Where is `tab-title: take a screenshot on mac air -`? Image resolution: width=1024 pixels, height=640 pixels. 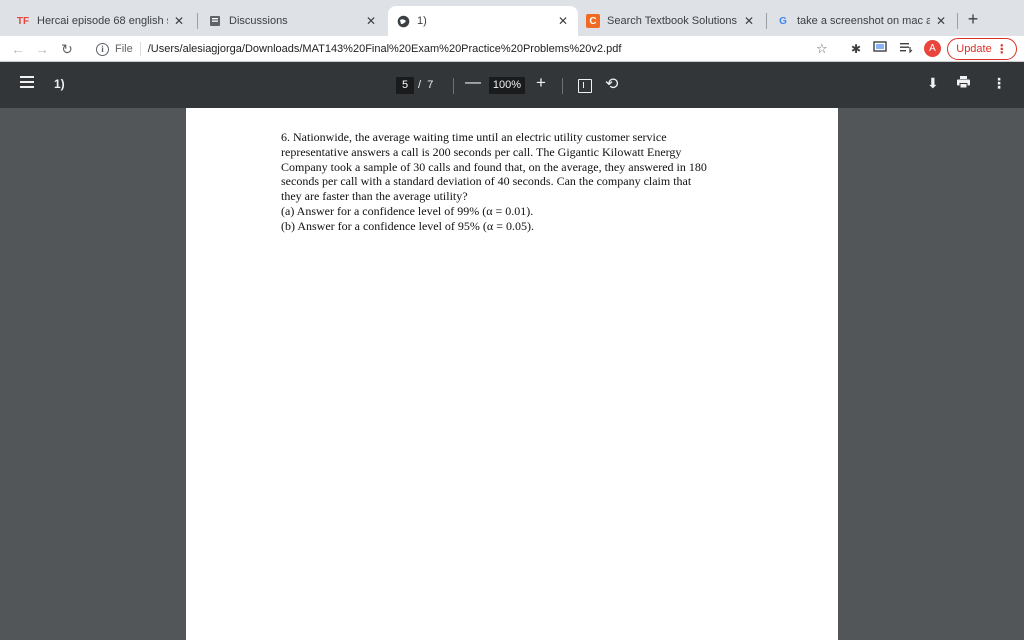 tab-title: take a screenshot on mac air - is located at coordinates (863, 21).